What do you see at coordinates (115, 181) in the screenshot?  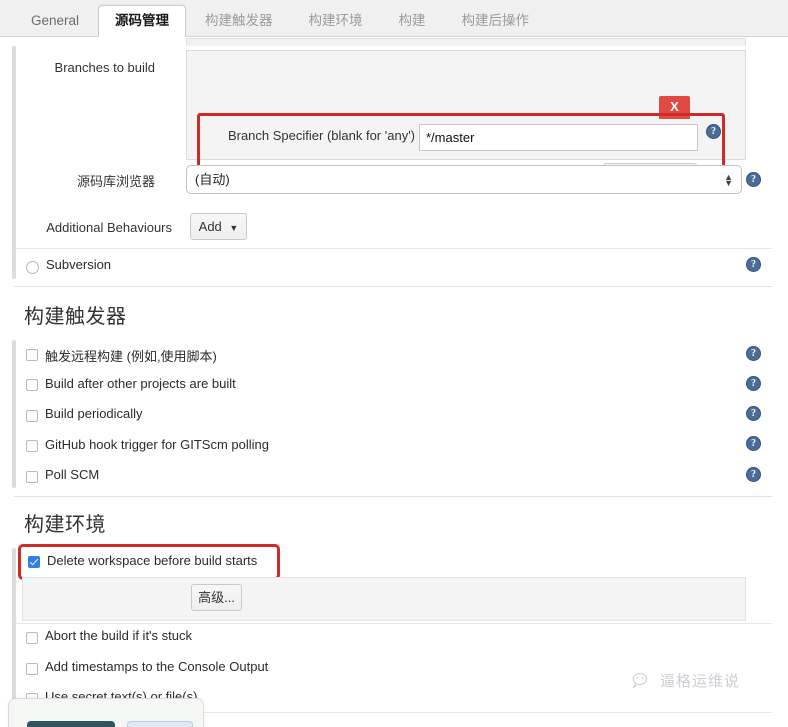 I see `repo-browser-label: 源码库浏览器` at bounding box center [115, 181].